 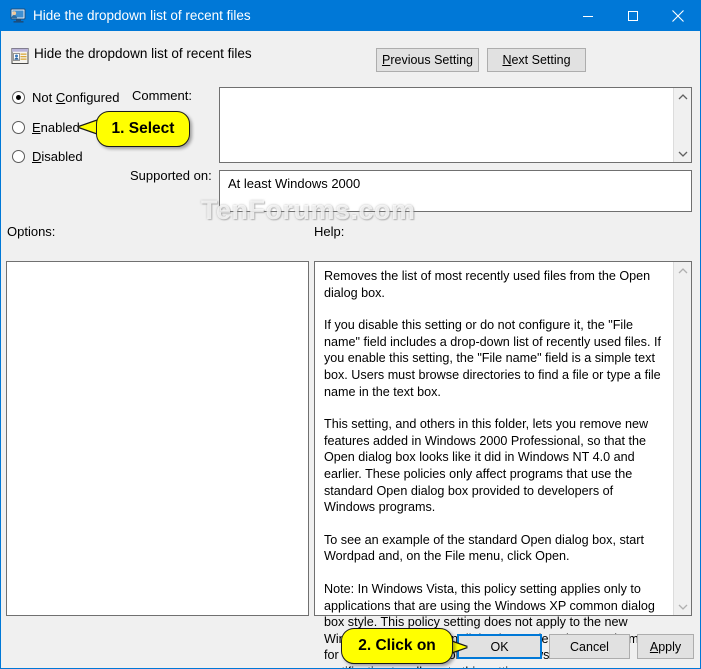 I want to click on title-bar: Hide the dropdown list of recent files, so click(x=350, y=16).